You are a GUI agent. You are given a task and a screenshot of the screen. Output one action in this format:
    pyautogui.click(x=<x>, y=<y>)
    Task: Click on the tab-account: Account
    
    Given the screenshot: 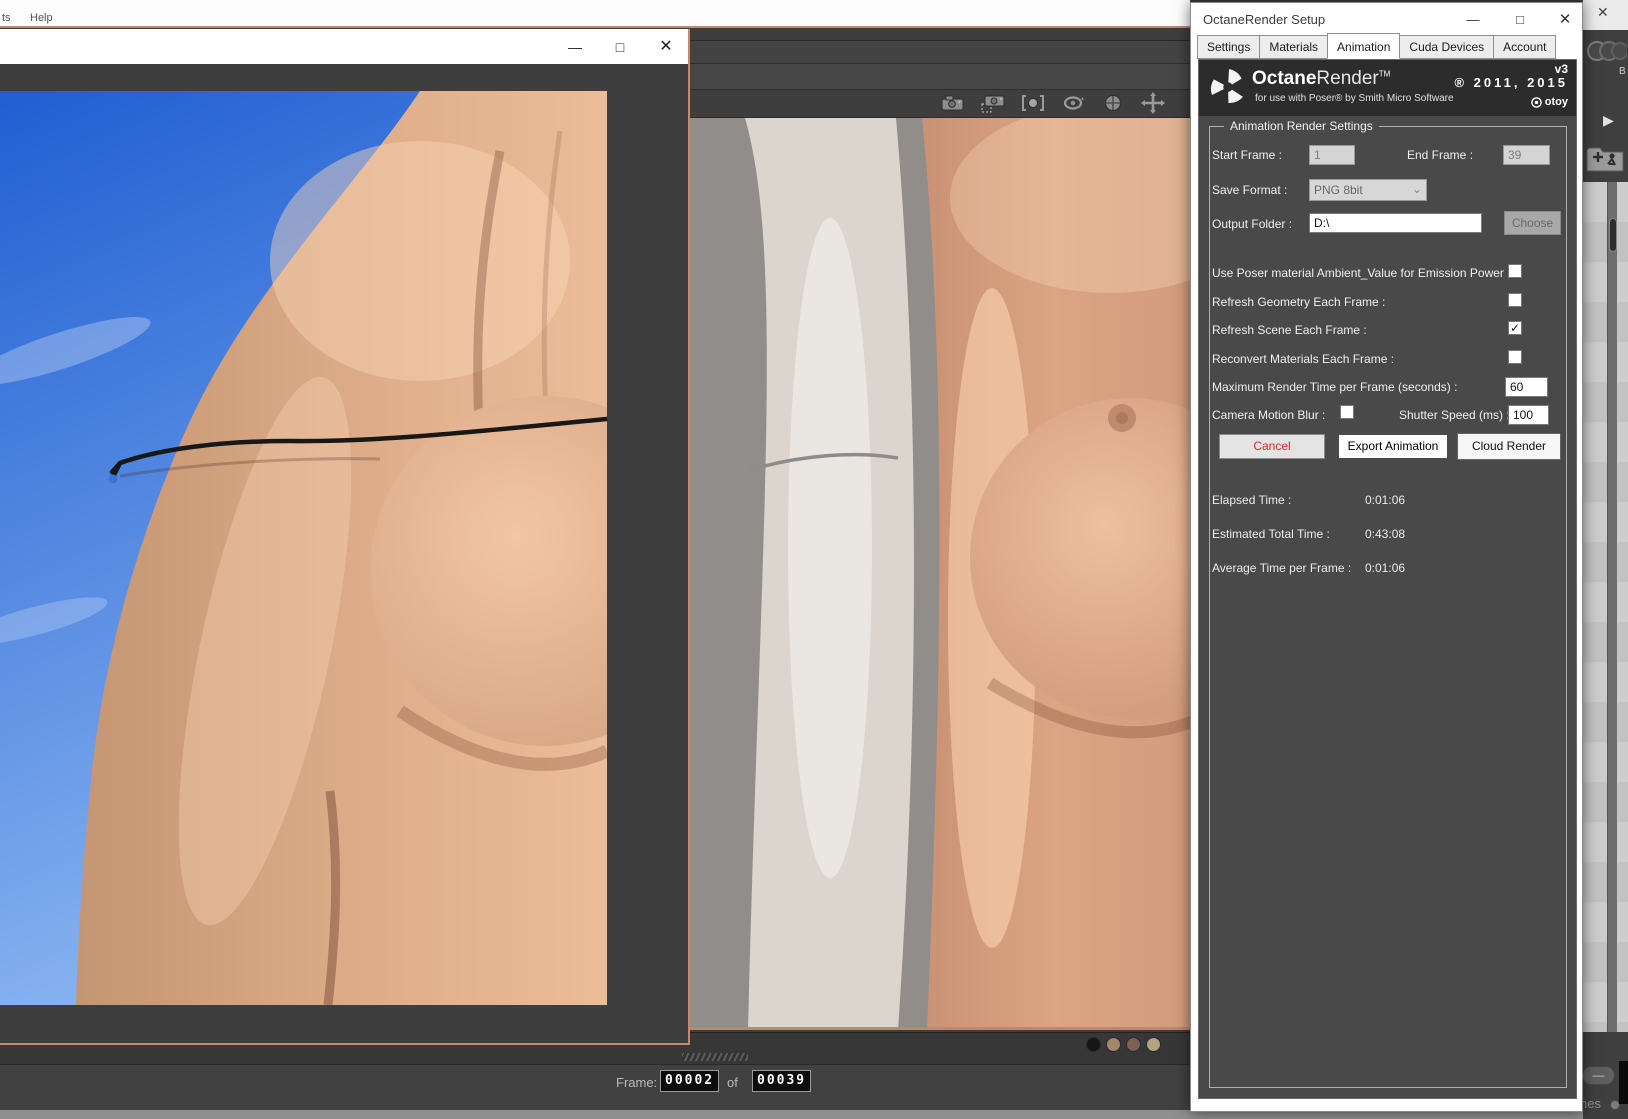 What is the action you would take?
    pyautogui.click(x=1525, y=47)
    